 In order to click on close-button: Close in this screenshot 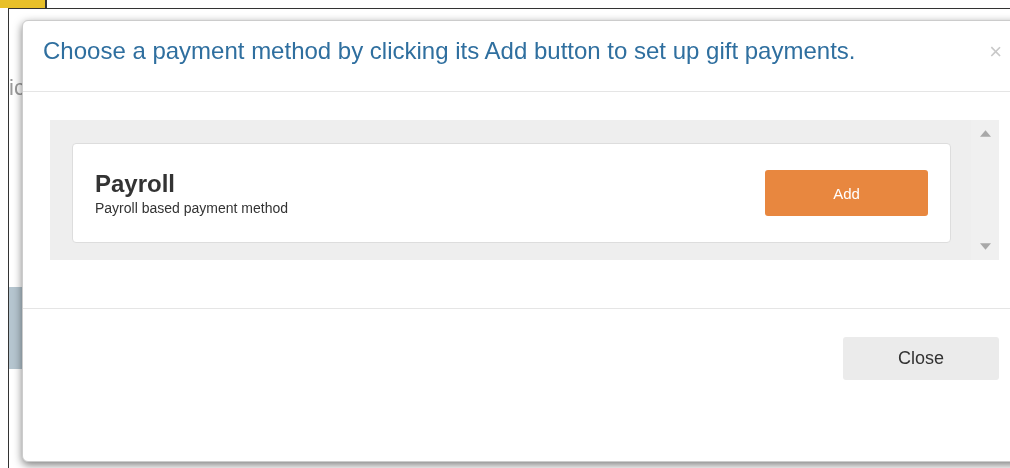, I will do `click(921, 358)`.